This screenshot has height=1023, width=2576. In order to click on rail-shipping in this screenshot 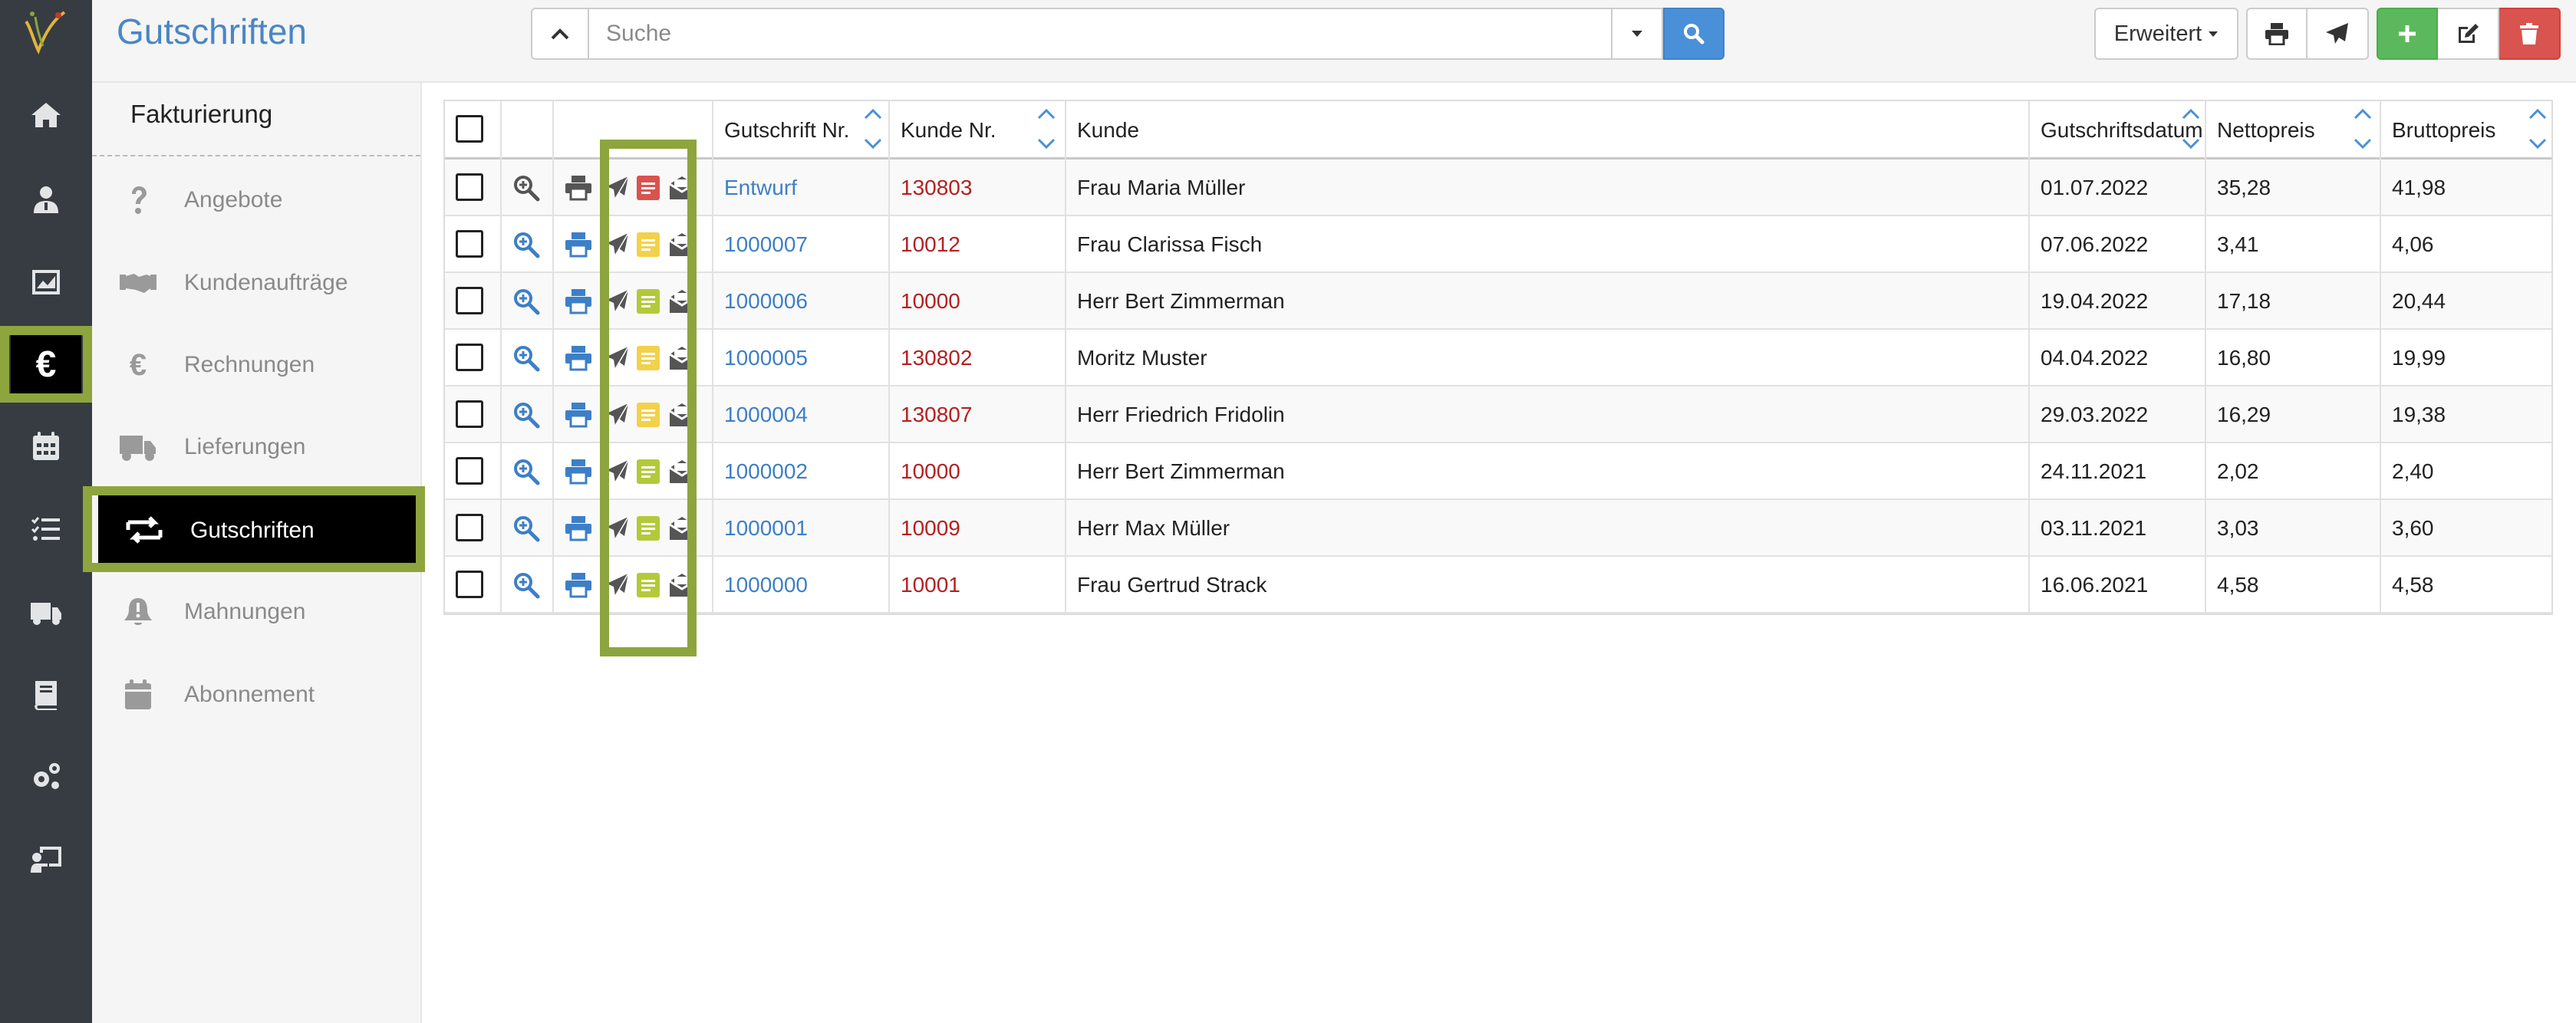, I will do `click(46, 612)`.